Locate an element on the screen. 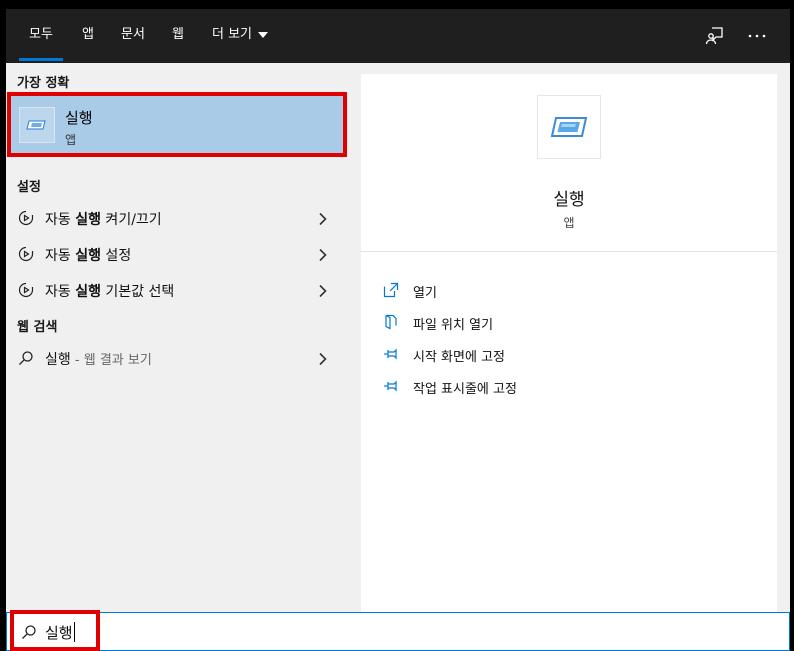 The width and height of the screenshot is (794, 651). settings-item-autoplay-defaults: 자동 실행 기본값 선택 is located at coordinates (178, 291).